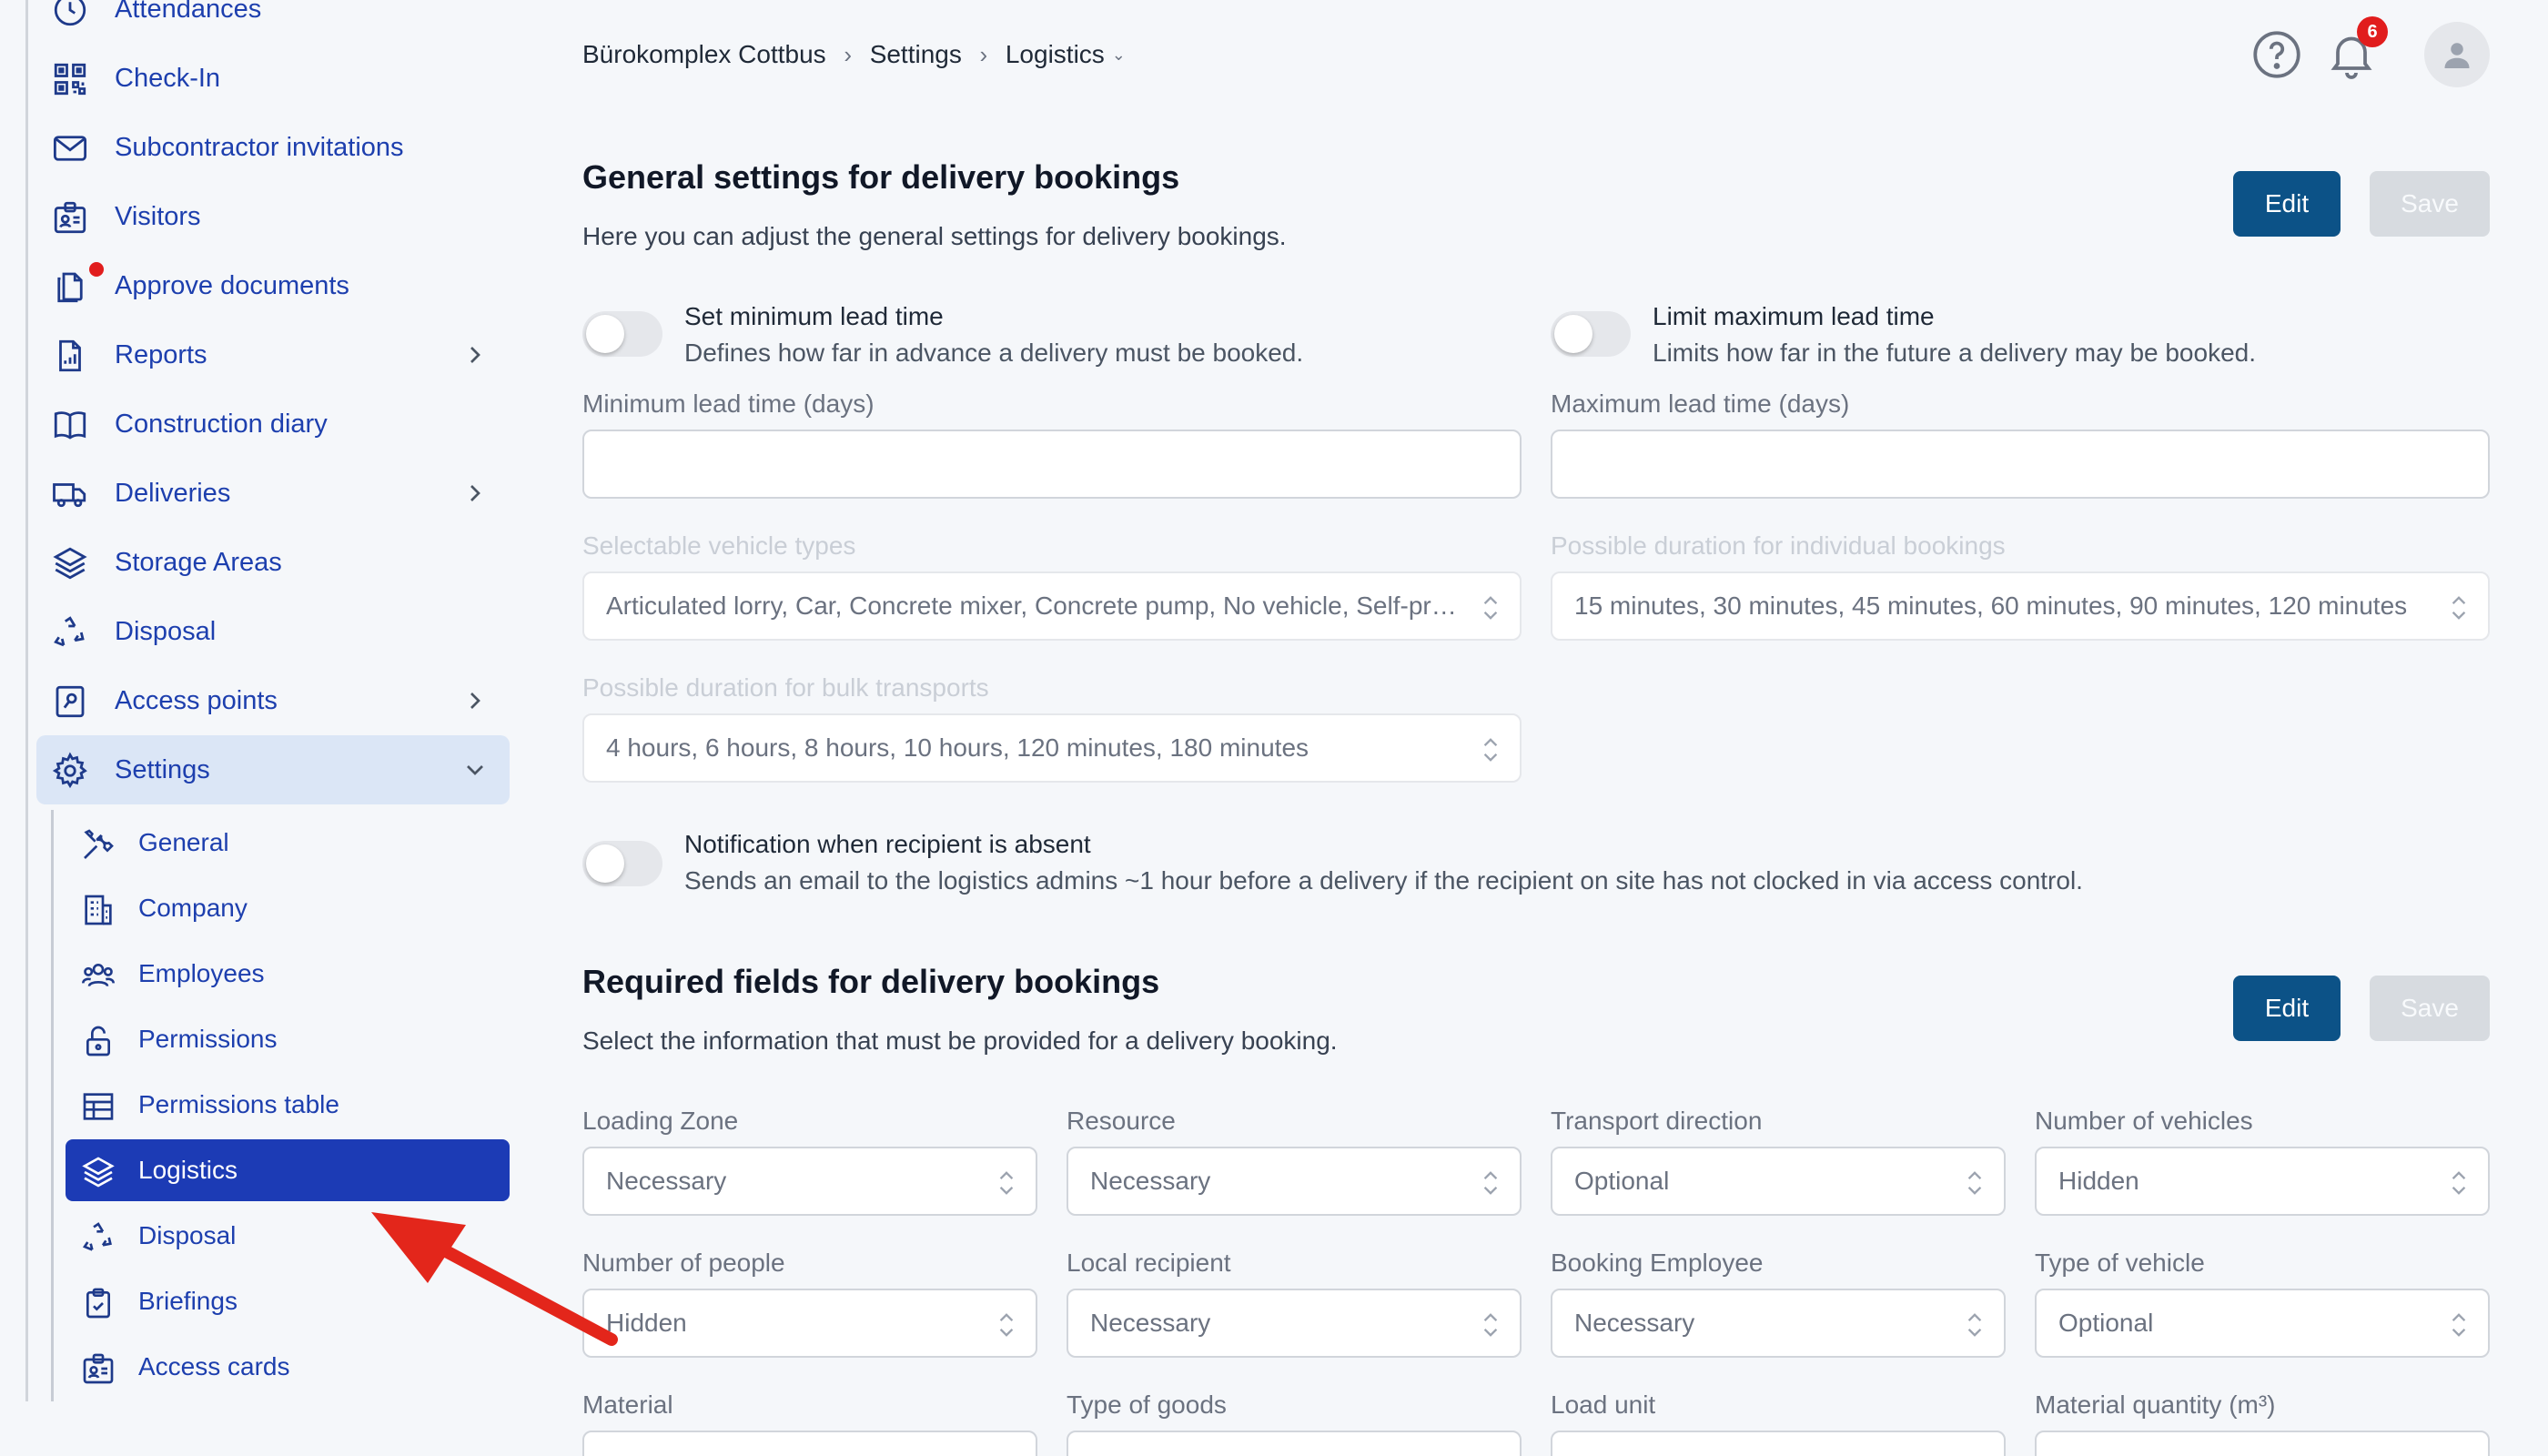 This screenshot has width=2548, height=1456. Describe the element at coordinates (849, 54) in the screenshot. I see `chevron-right-icon: ›` at that location.